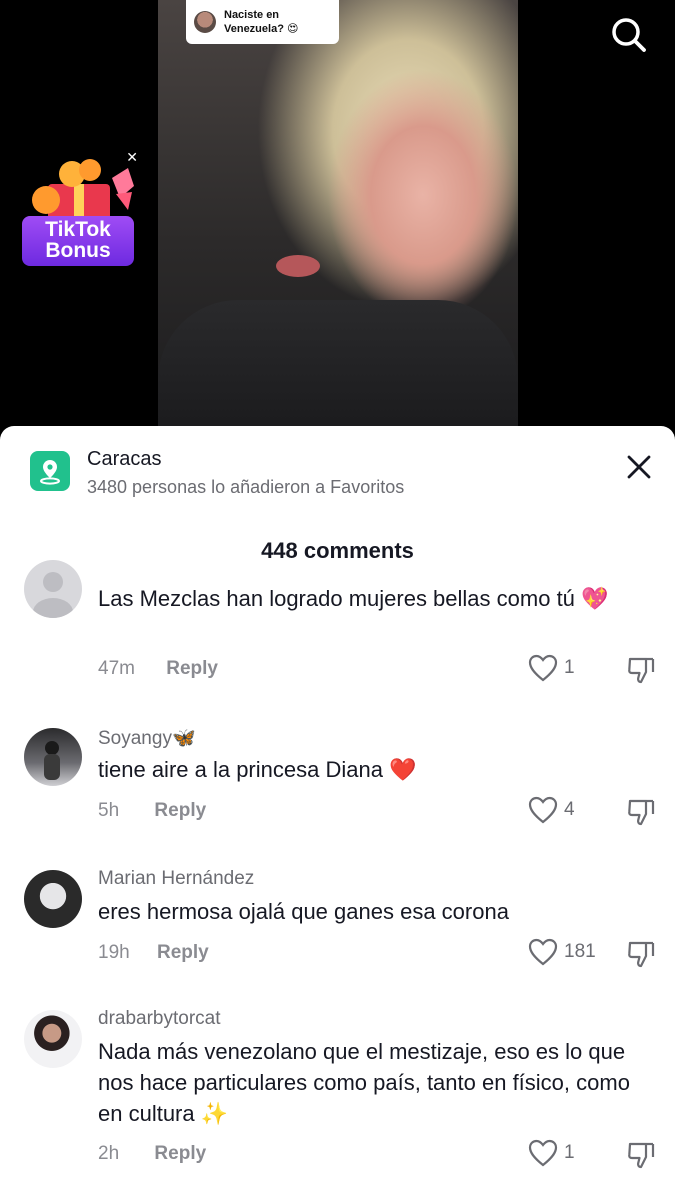 The width and height of the screenshot is (675, 1200). Describe the element at coordinates (580, 951) in the screenshot. I see `like-count: 181` at that location.